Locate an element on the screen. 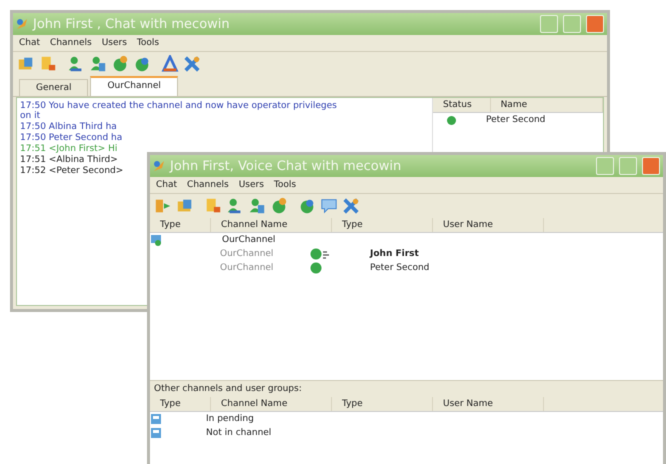 This screenshot has height=464, width=666. chat-message: 17:50 You have created the channel and now have operator privileges on it is located at coordinates (179, 111).